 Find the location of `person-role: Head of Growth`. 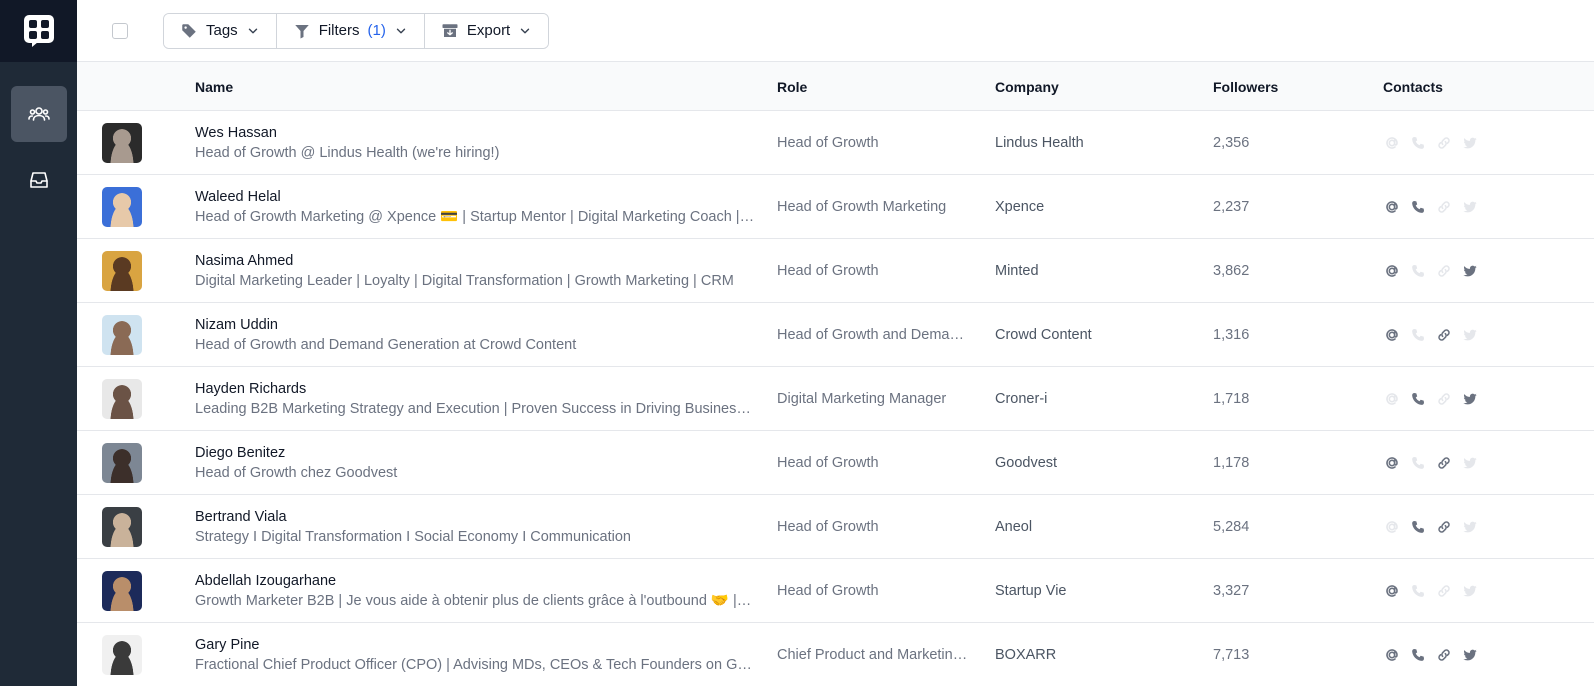

person-role: Head of Growth is located at coordinates (828, 143).